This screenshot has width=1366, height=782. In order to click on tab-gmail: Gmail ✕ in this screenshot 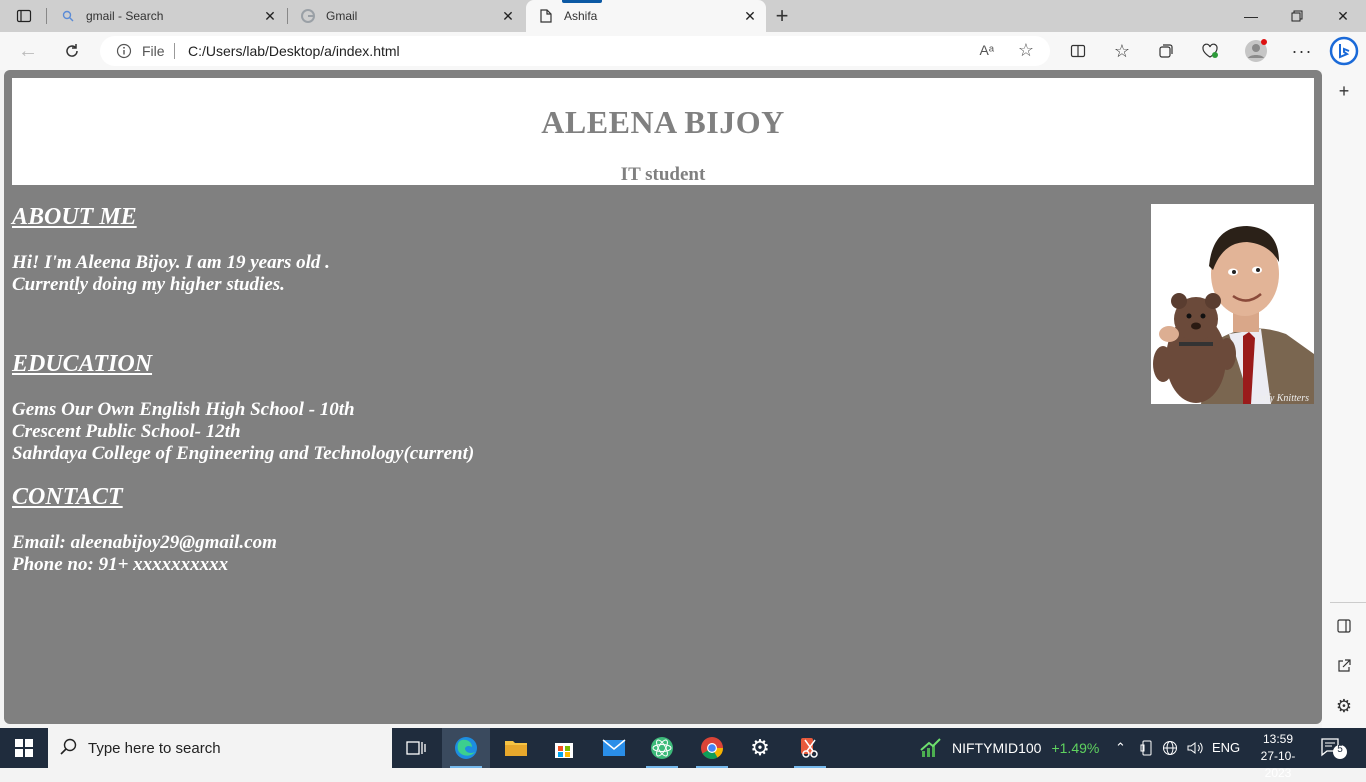, I will do `click(406, 16)`.